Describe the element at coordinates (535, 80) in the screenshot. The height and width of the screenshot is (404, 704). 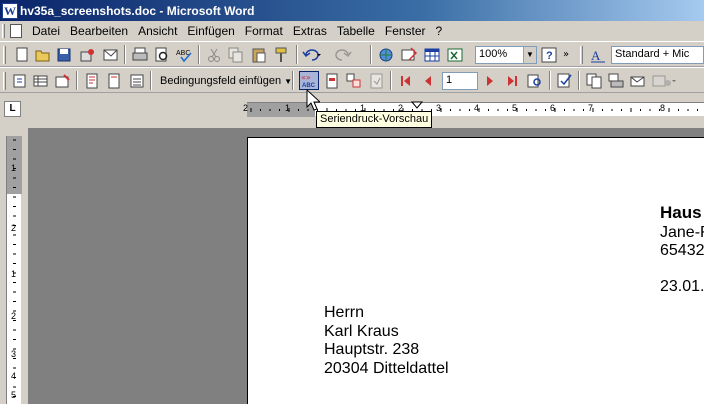
I see `find-entry-icon` at that location.